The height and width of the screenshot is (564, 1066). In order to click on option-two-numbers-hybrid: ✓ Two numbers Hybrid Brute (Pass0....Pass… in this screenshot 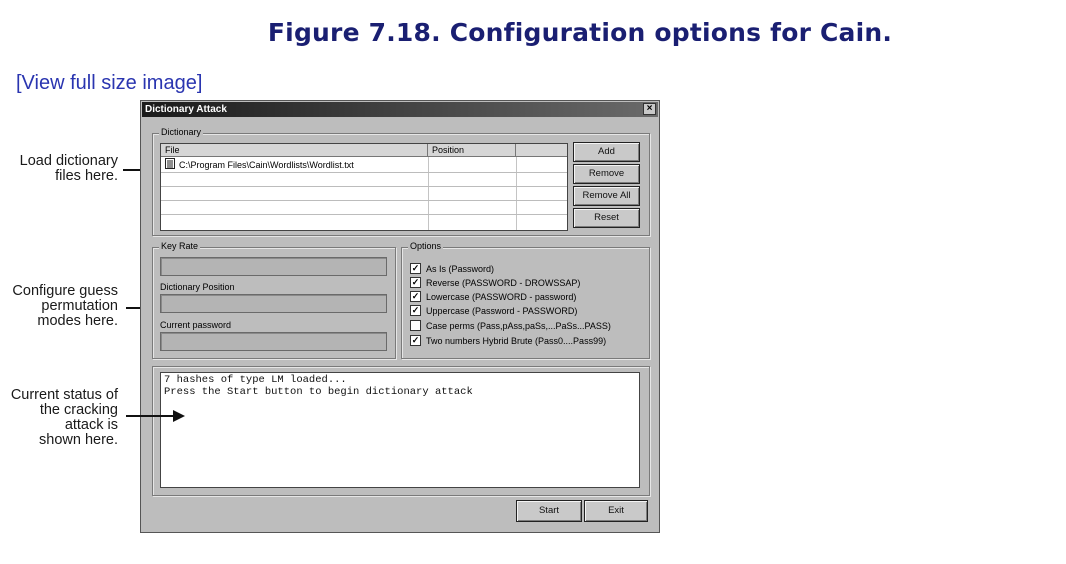, I will do `click(508, 342)`.